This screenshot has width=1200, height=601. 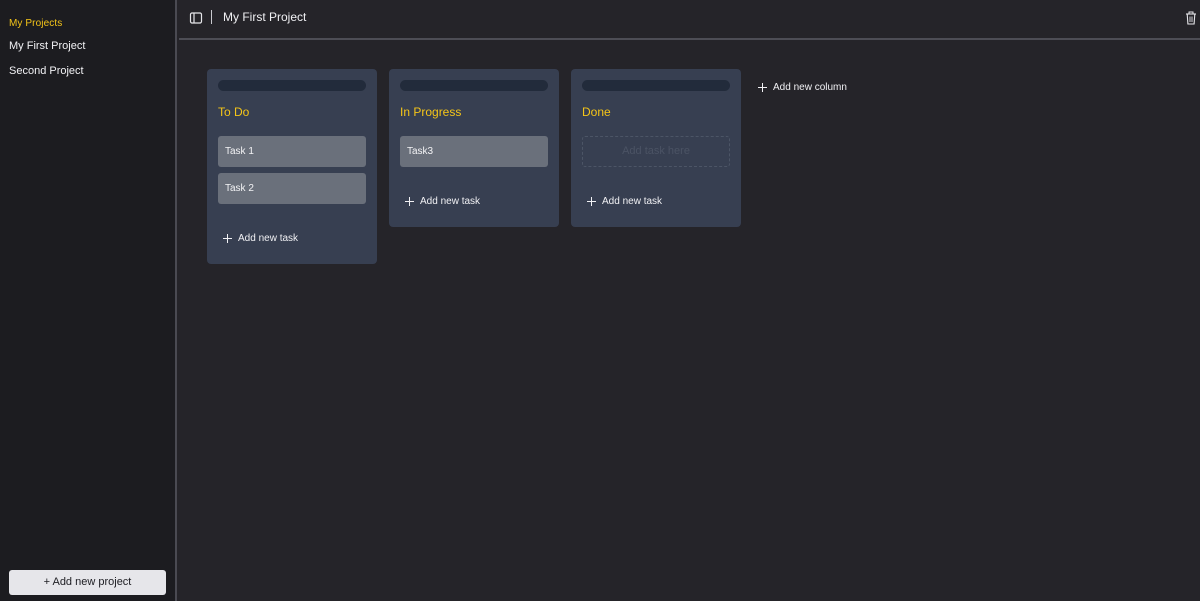 I want to click on column-done: Done Add task here Add new task, so click(x=656, y=148).